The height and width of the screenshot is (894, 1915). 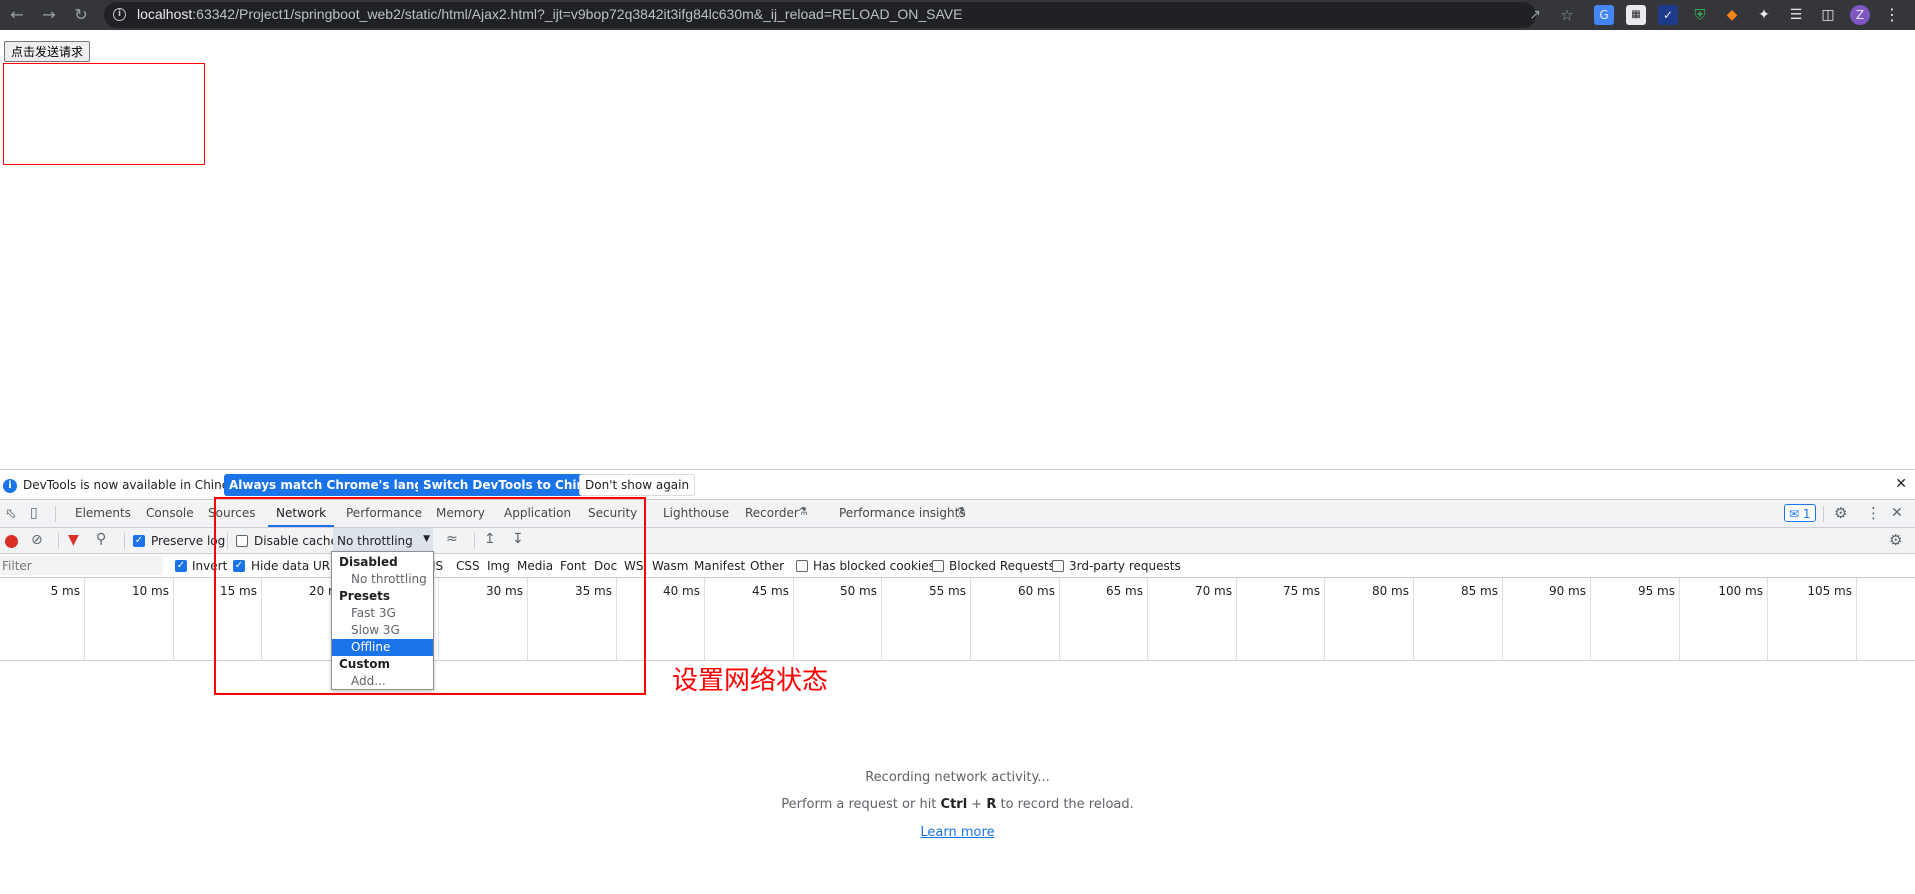 I want to click on network-settings-gear-icon: ⚙, so click(x=1895, y=540).